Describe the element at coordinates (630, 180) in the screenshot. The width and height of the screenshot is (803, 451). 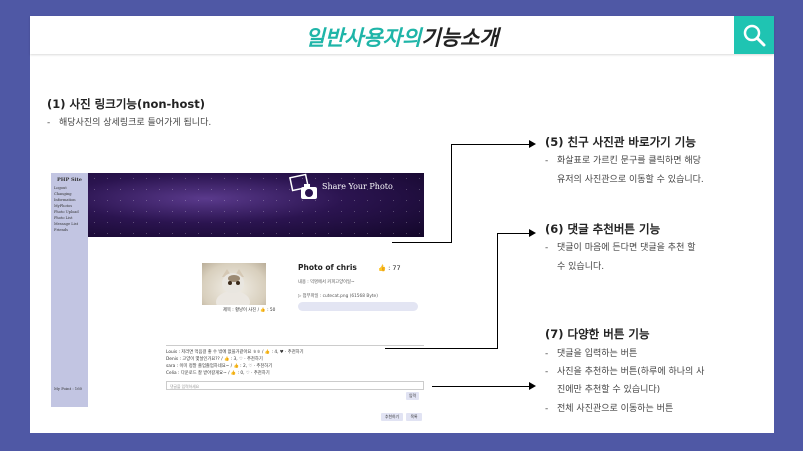
I see `section5-bullet-cont: 유저의 사진관으로 이동할 수 있습니다.` at that location.